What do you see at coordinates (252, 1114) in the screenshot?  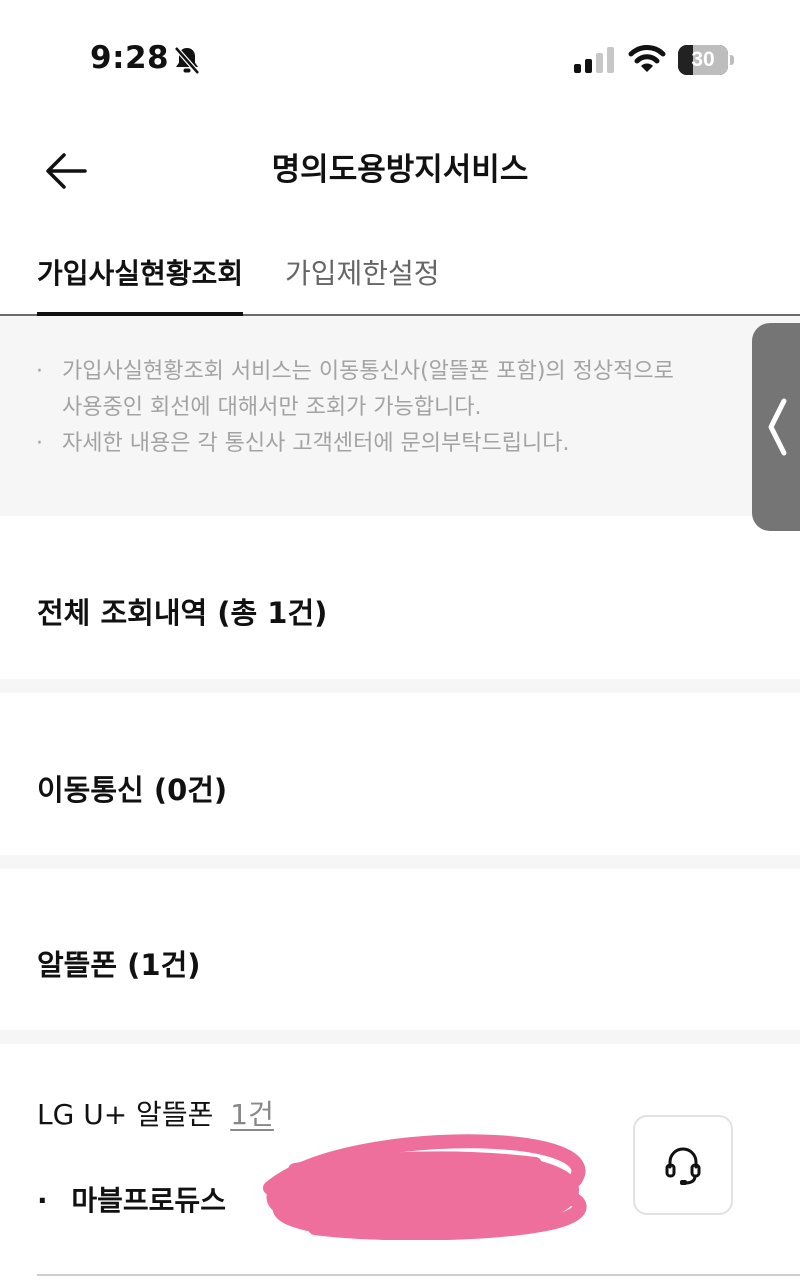 I see `carrier-count-link: 1건` at bounding box center [252, 1114].